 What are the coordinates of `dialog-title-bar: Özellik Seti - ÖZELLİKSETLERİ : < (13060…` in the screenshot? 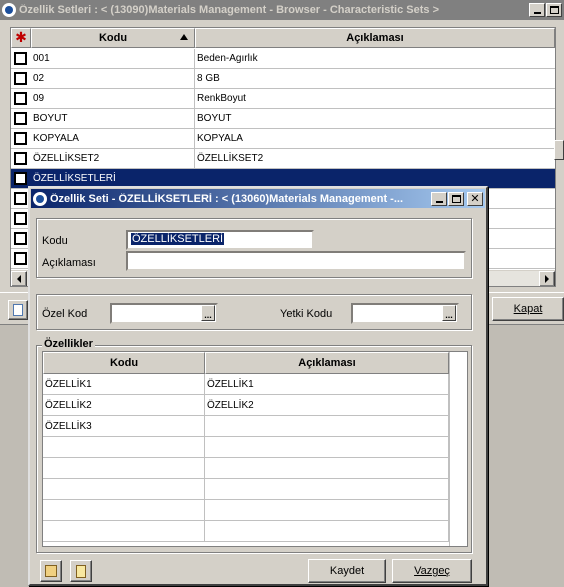 It's located at (258, 198).